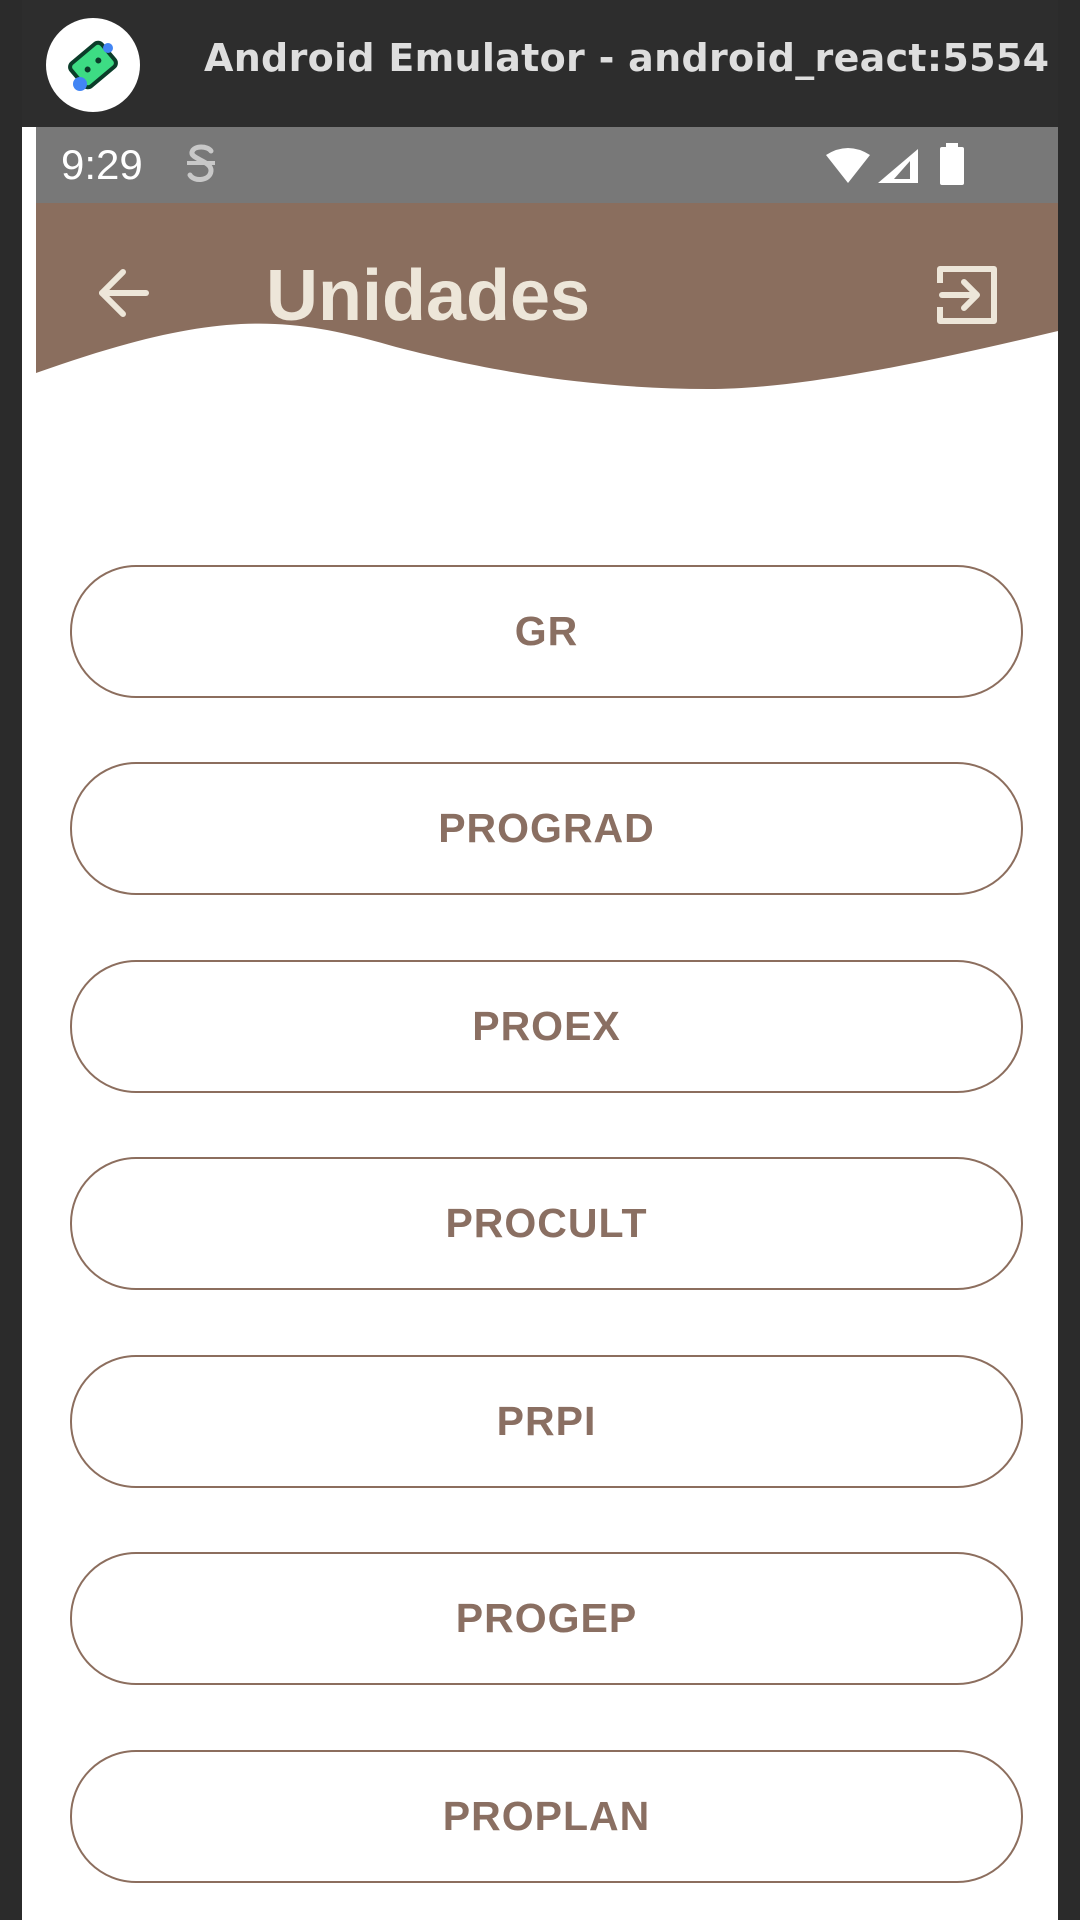 The image size is (1080, 1920). I want to click on unit-button-procult: PROCULT, so click(546, 1223).